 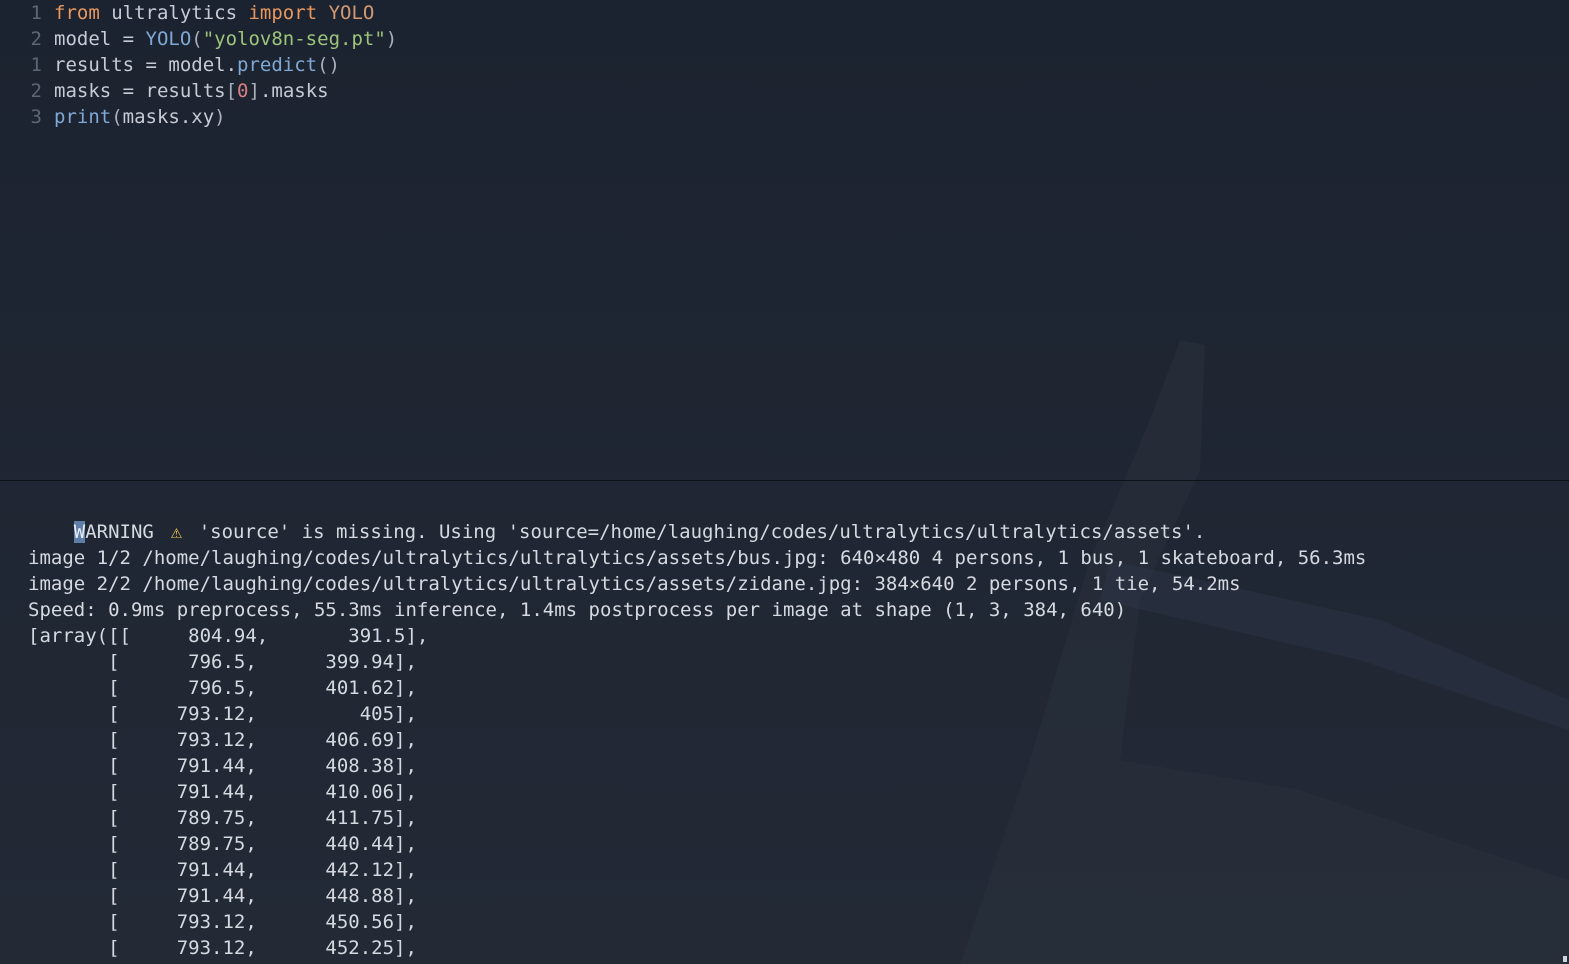 I want to click on terminal-line: [ 793.12, 406.69],, so click(x=222, y=740).